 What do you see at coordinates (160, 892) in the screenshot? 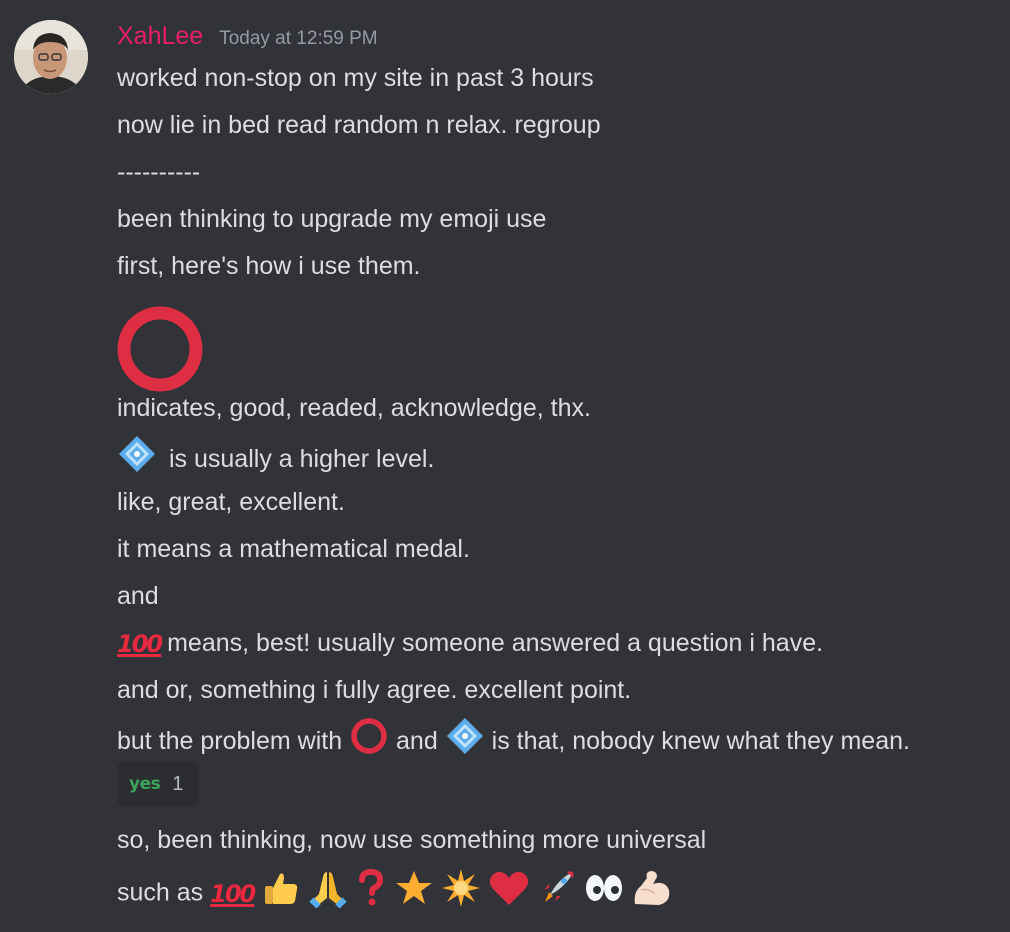
I see `message-text: such as` at bounding box center [160, 892].